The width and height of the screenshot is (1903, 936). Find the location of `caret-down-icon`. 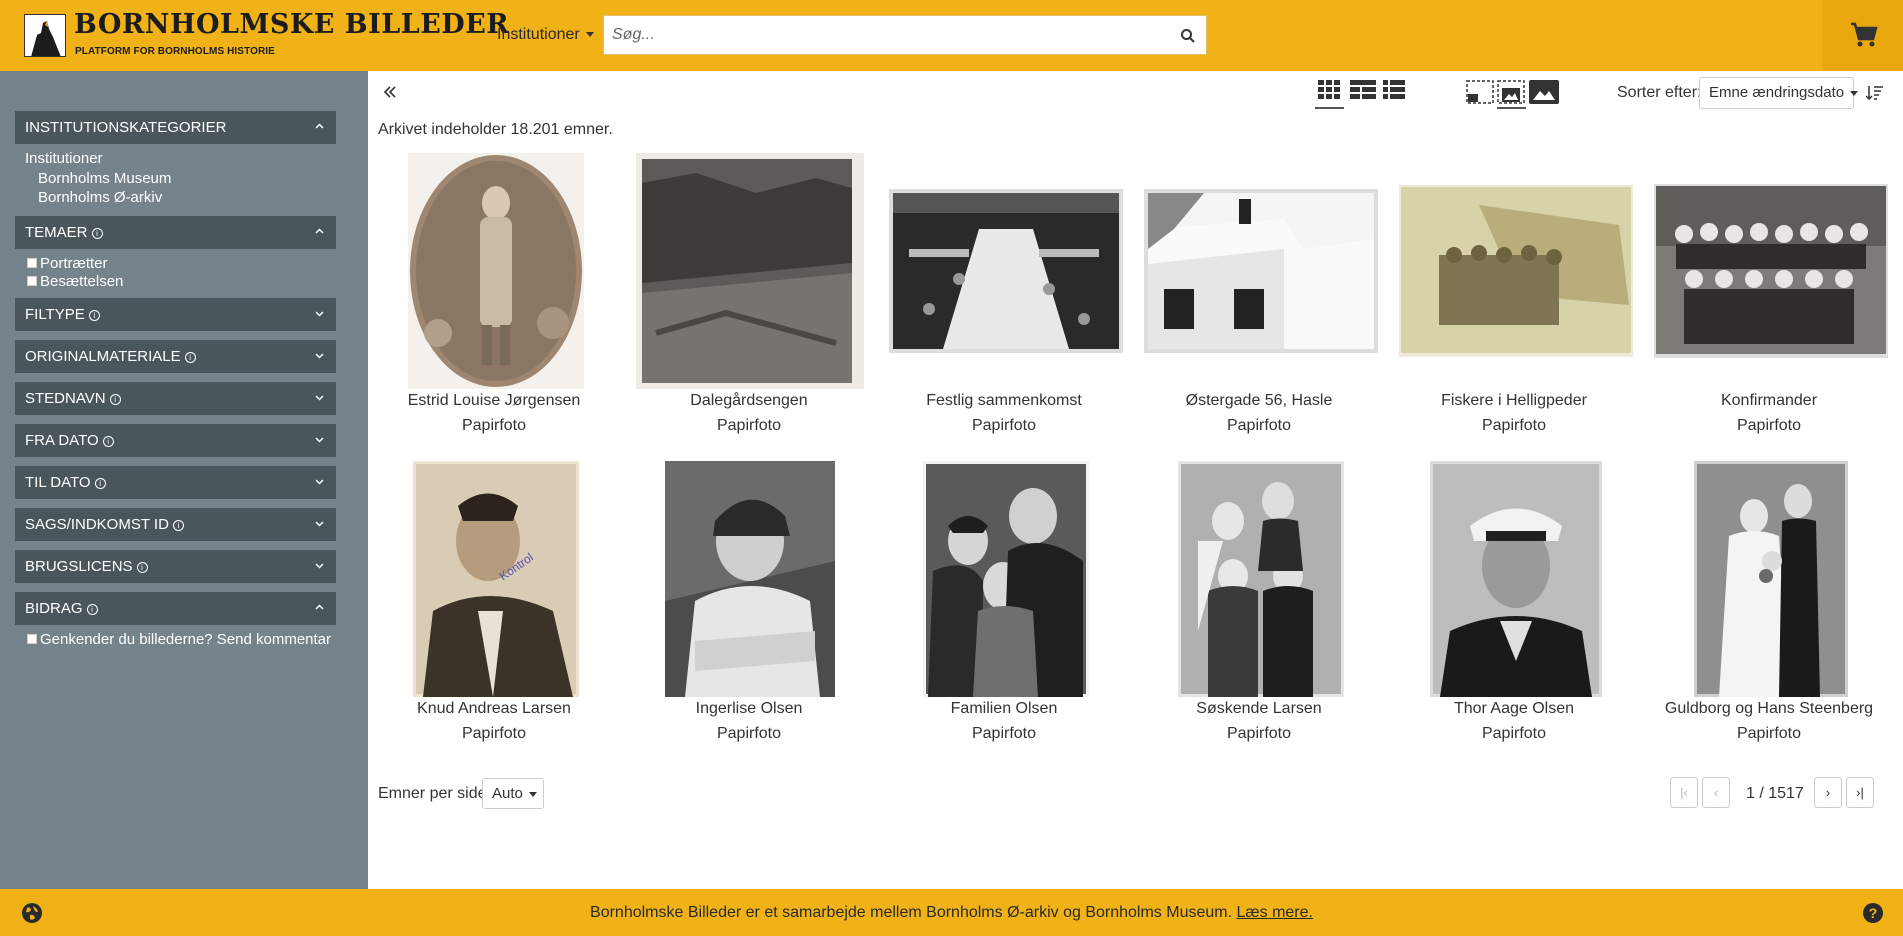

caret-down-icon is located at coordinates (1854, 93).